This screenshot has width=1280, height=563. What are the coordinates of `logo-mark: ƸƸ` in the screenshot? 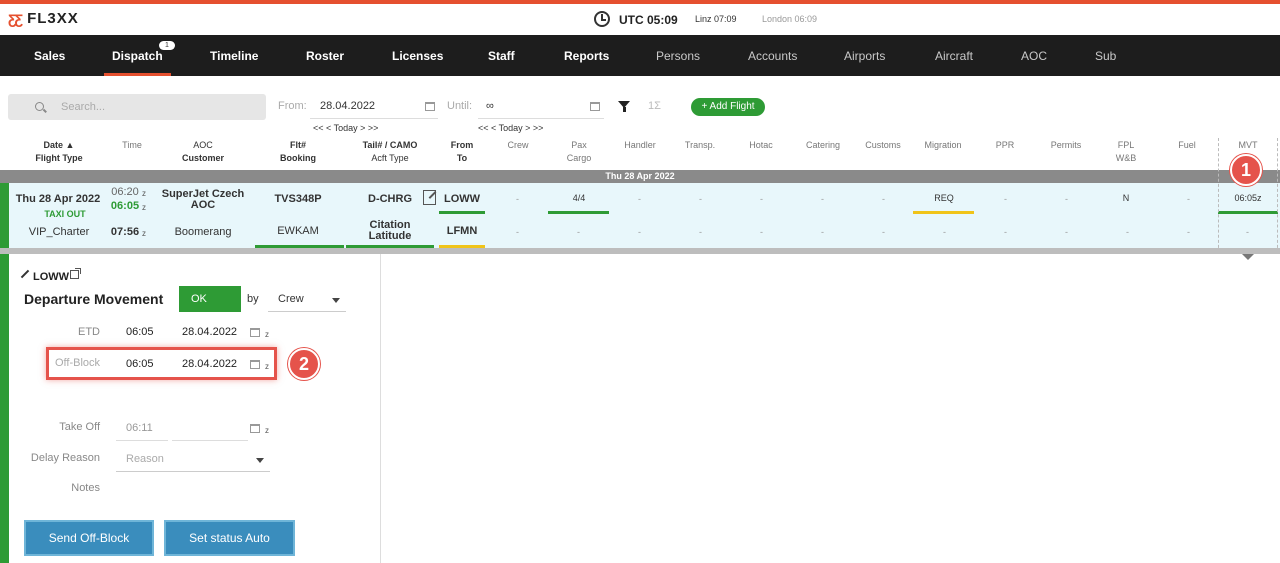 It's located at (15, 18).